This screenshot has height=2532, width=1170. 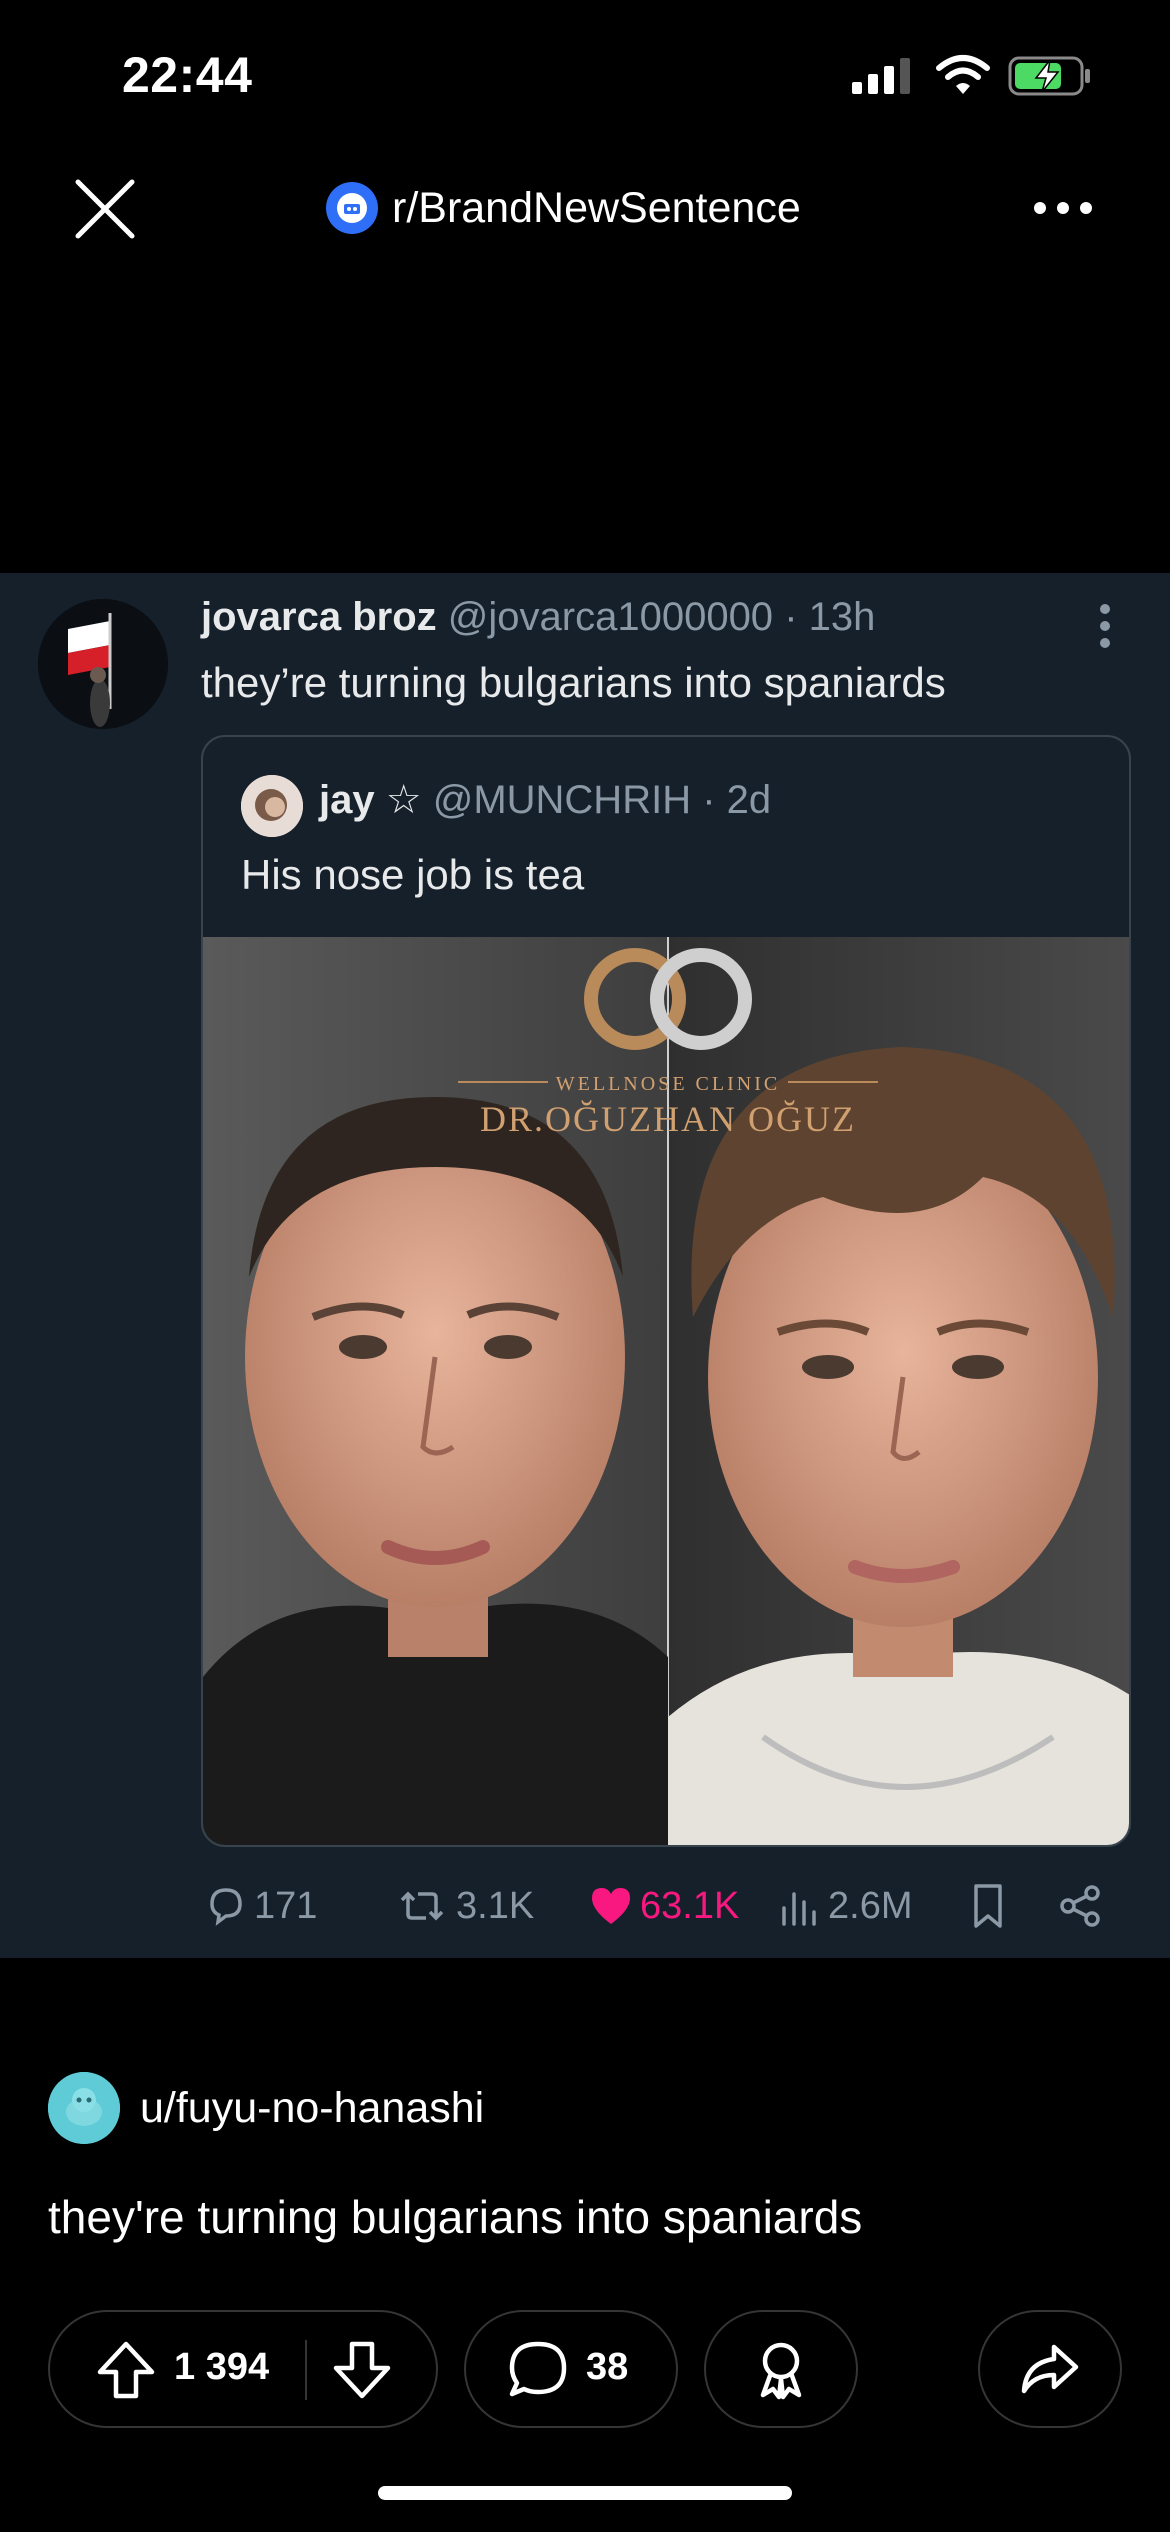 What do you see at coordinates (272, 806) in the screenshot?
I see `quoted-author-avatar` at bounding box center [272, 806].